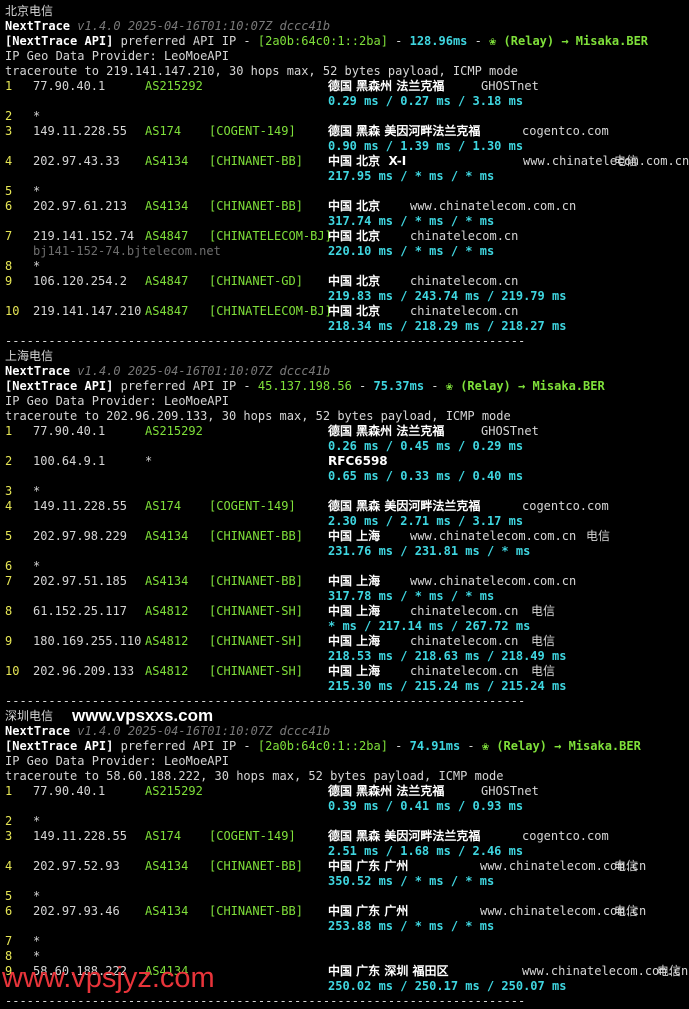 Image resolution: width=689 pixels, height=1009 pixels. Describe the element at coordinates (435, 746) in the screenshot. I see `api-latency: 74.91ms` at that location.